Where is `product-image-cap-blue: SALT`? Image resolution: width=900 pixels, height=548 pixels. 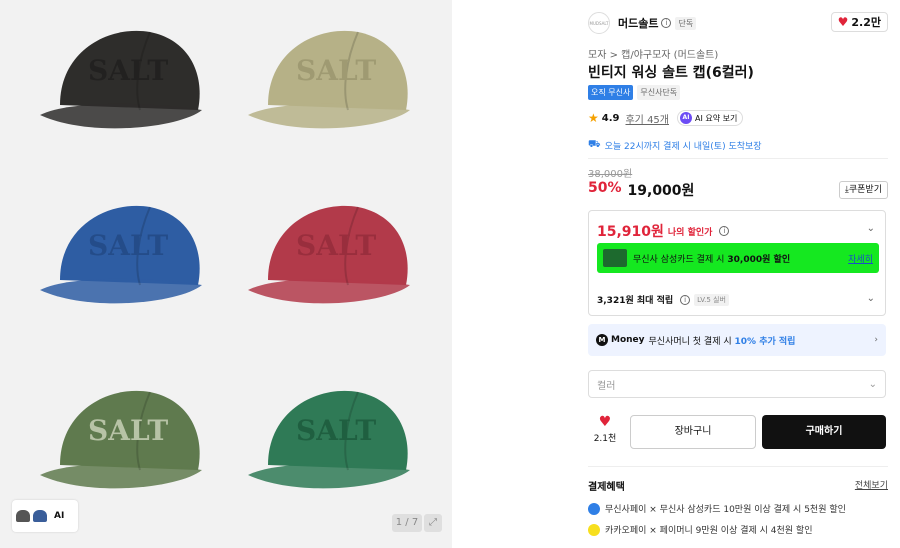 product-image-cap-blue: SALT is located at coordinates (125, 260).